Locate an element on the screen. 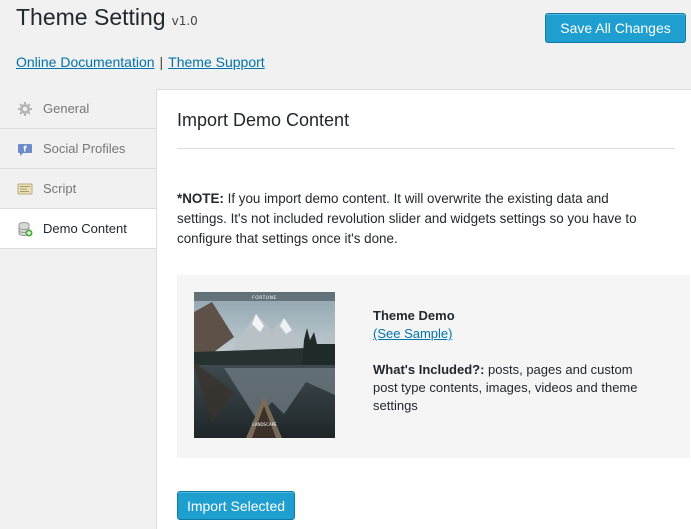 This screenshot has height=529, width=691. sidebar-item-social-profiles: f Social Profiles is located at coordinates (78, 149).